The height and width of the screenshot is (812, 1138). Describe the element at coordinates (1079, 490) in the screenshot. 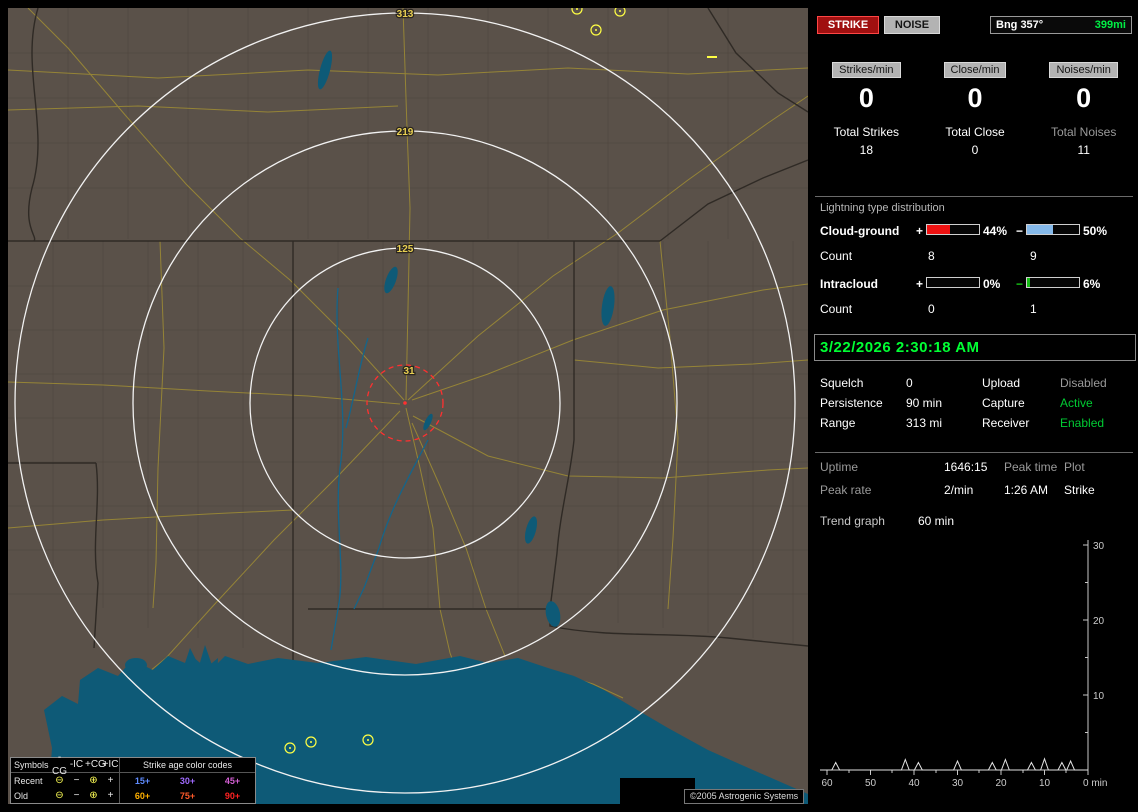

I see `plot-value: Strike` at that location.